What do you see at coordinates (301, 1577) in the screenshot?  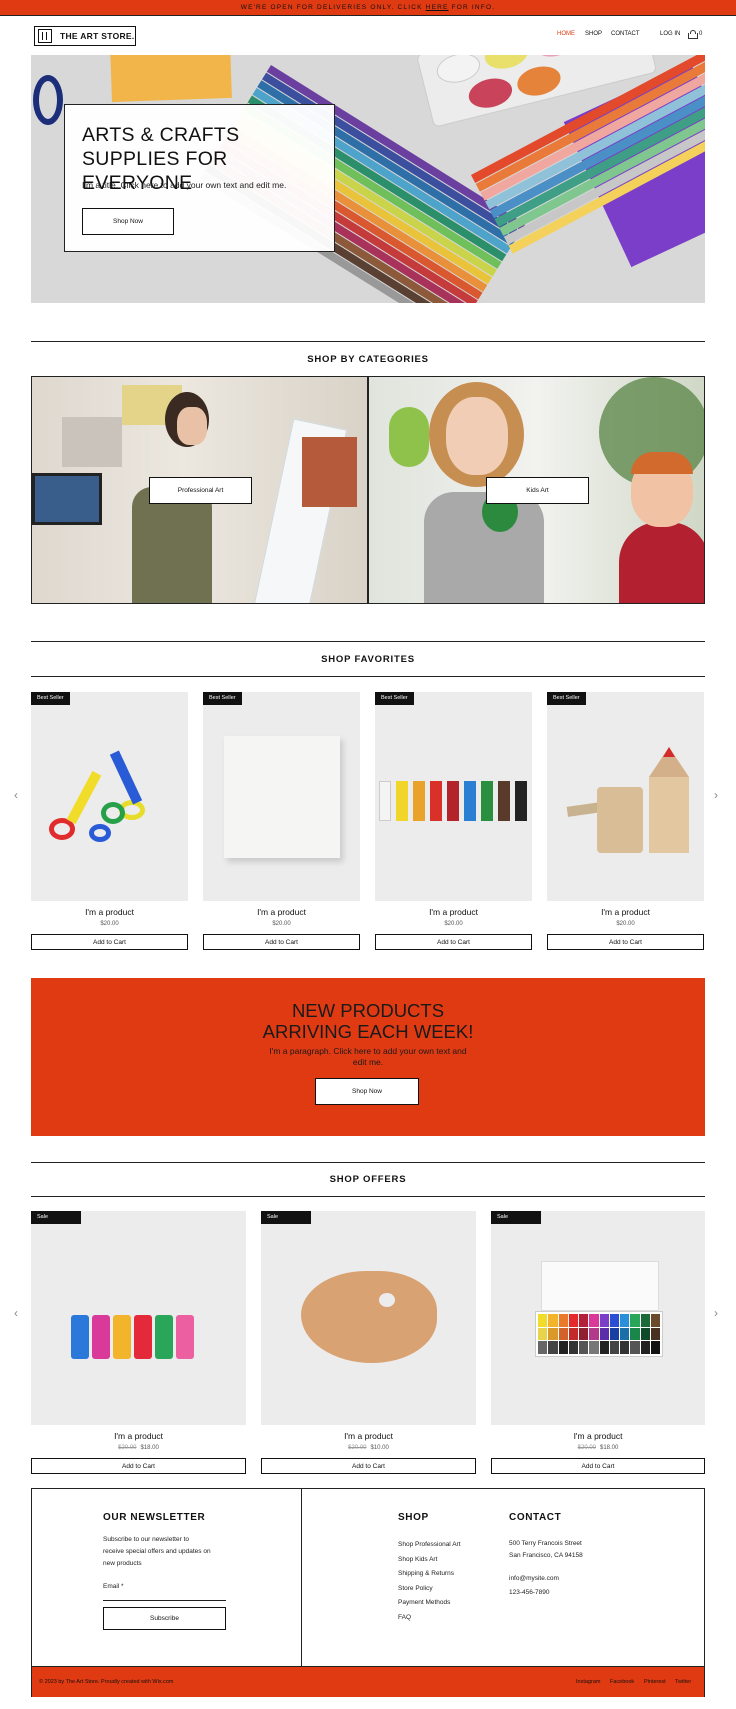 I see `footer-divider` at bounding box center [301, 1577].